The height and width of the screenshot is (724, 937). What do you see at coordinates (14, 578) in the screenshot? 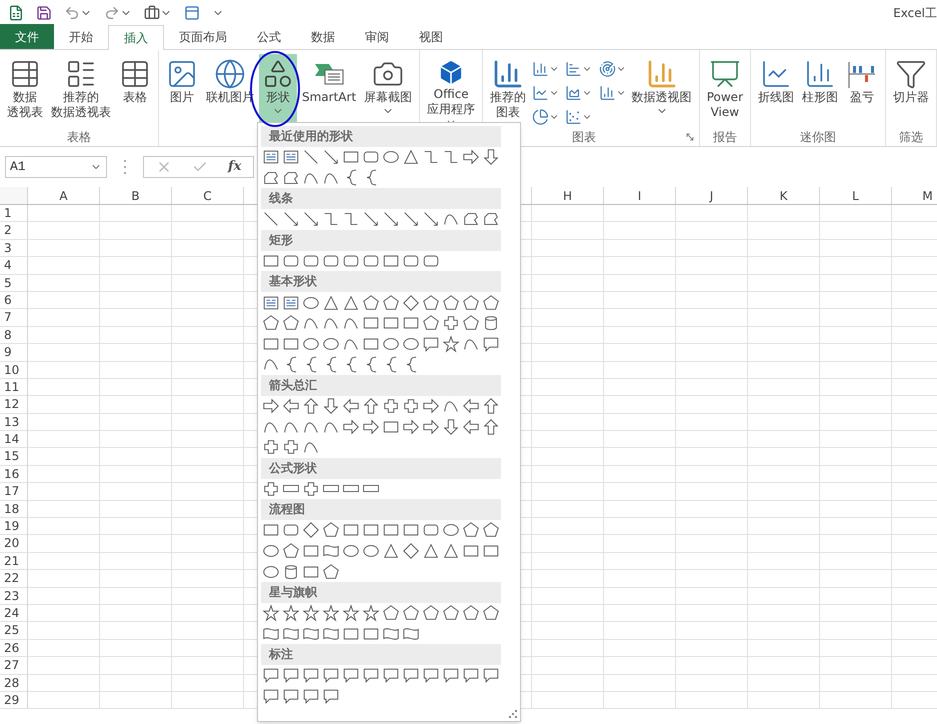
I see `row-header: 22` at bounding box center [14, 578].